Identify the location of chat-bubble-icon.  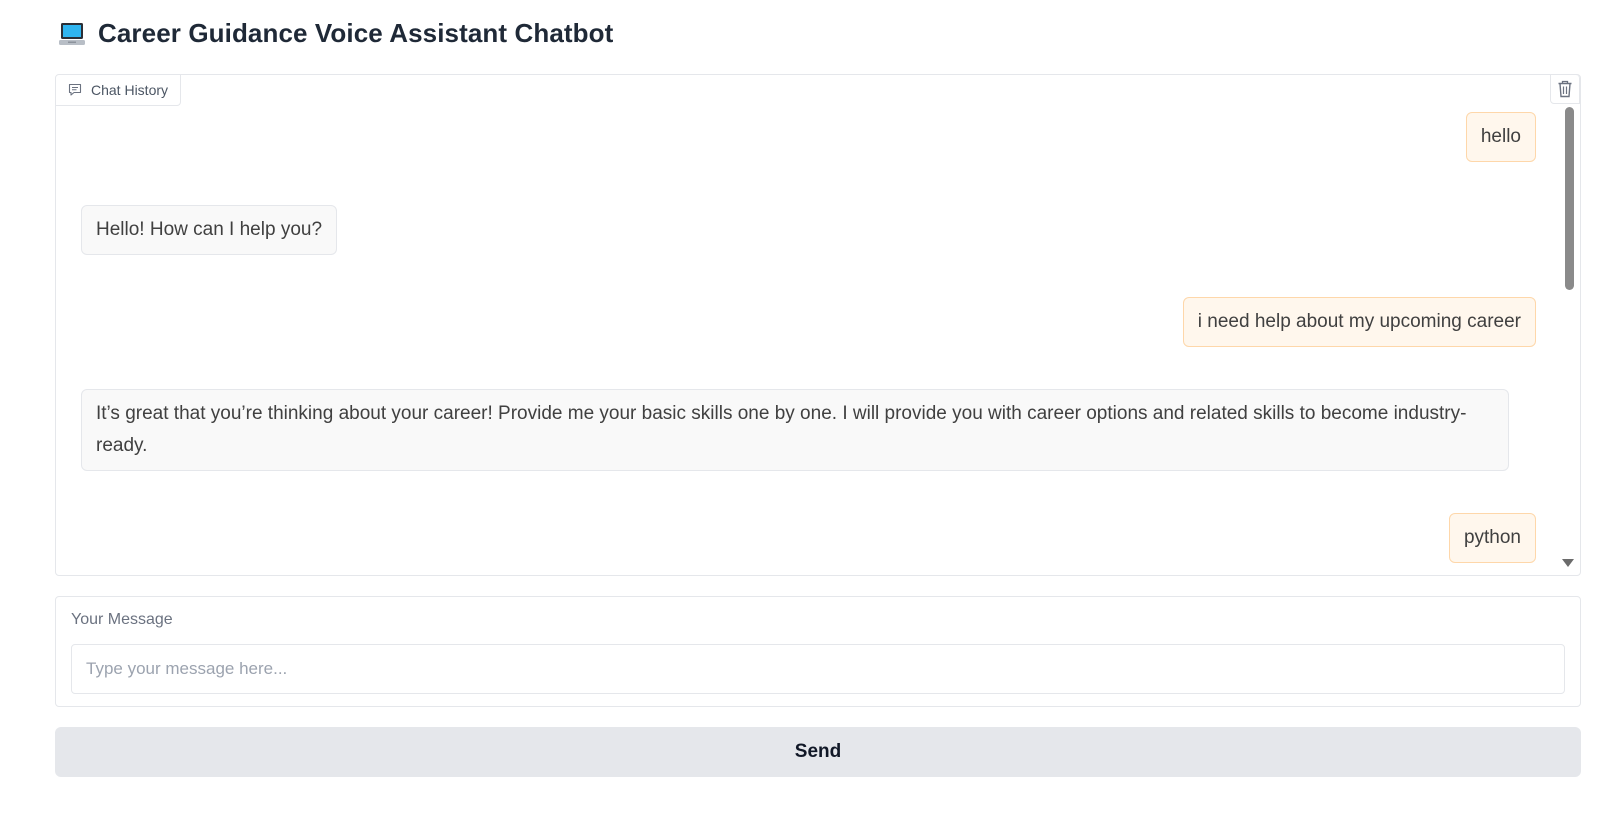
(75, 89).